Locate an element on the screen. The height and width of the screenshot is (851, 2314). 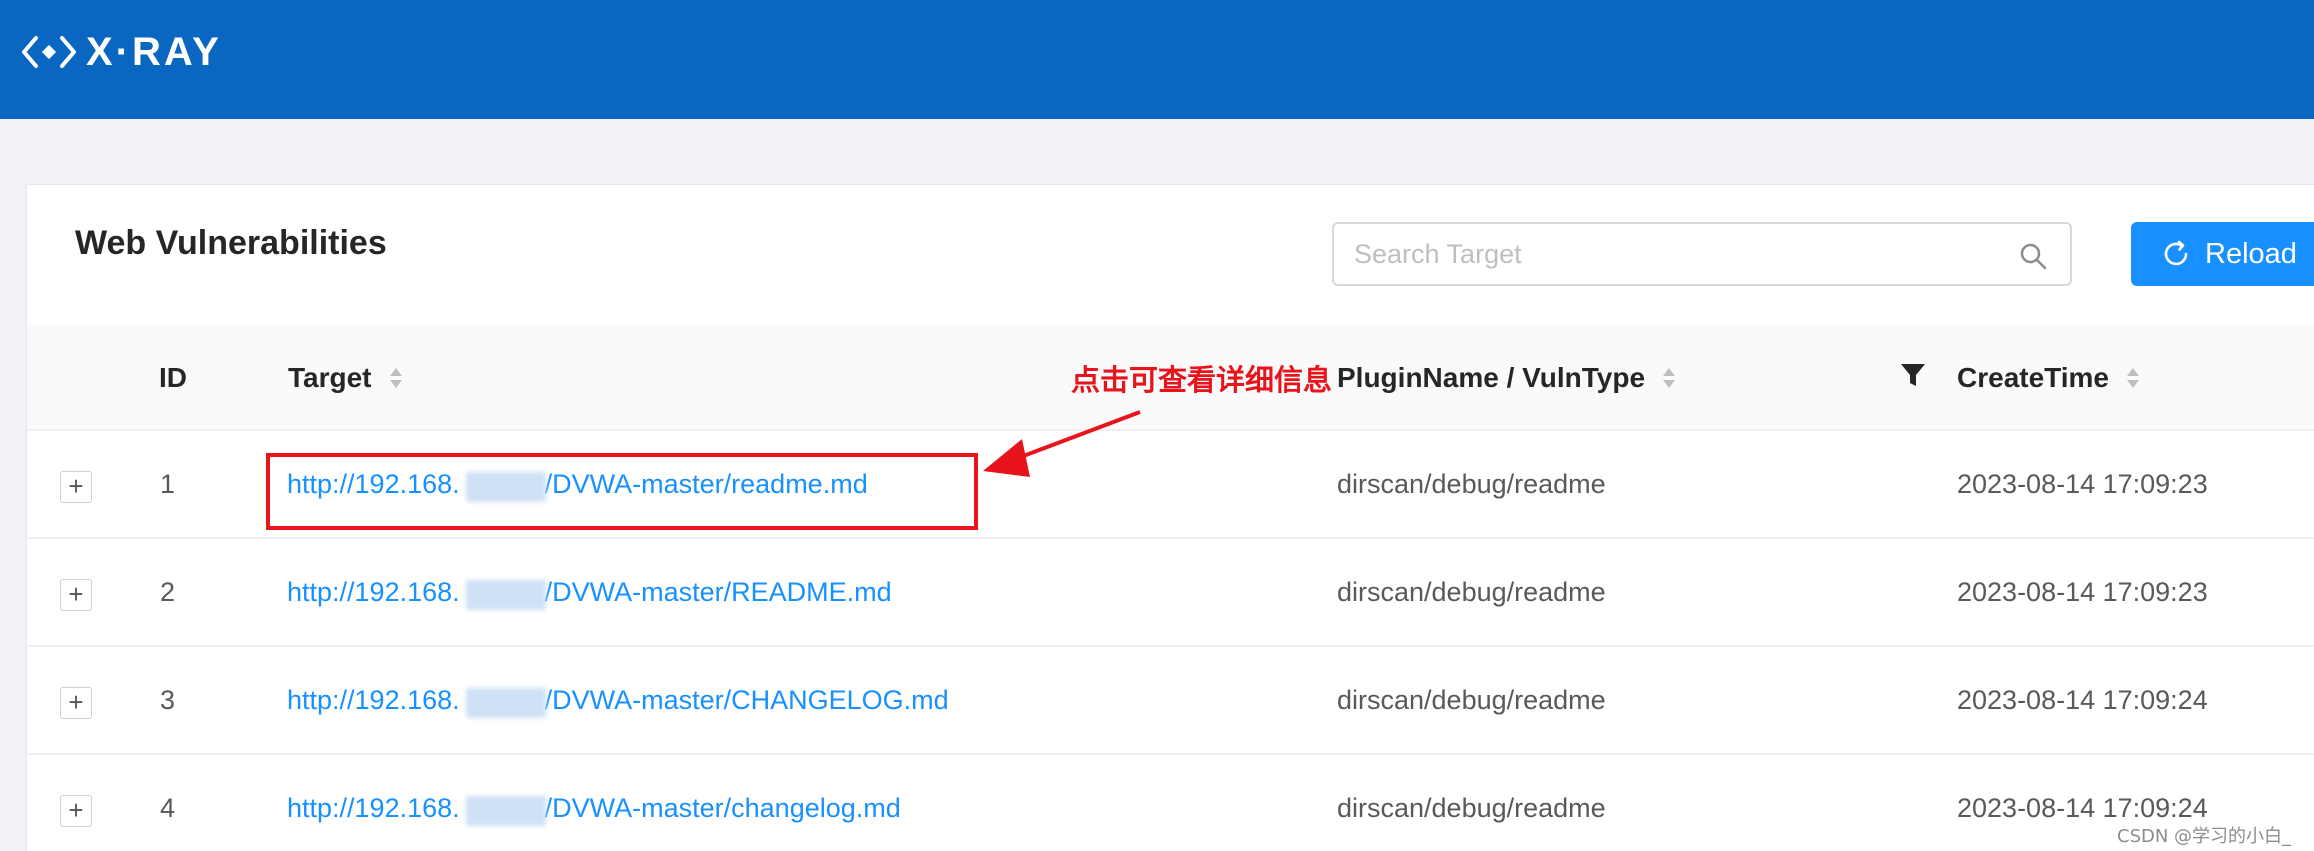
column-header-create-time: CreateTime is located at coordinates (2049, 378).